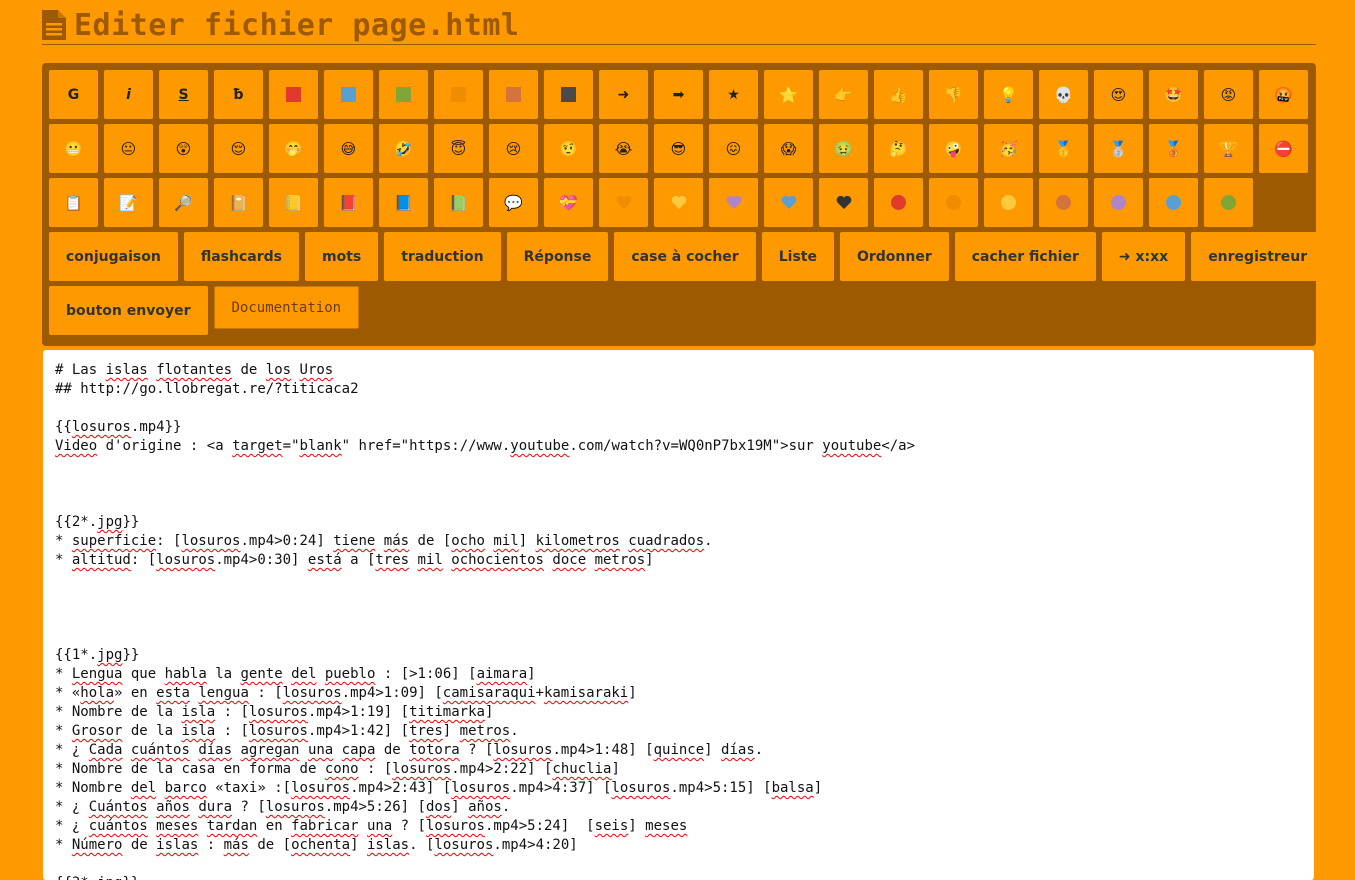 Image resolution: width=1355 pixels, height=880 pixels. Describe the element at coordinates (241, 256) in the screenshot. I see `widget-button-1: flashcards` at that location.